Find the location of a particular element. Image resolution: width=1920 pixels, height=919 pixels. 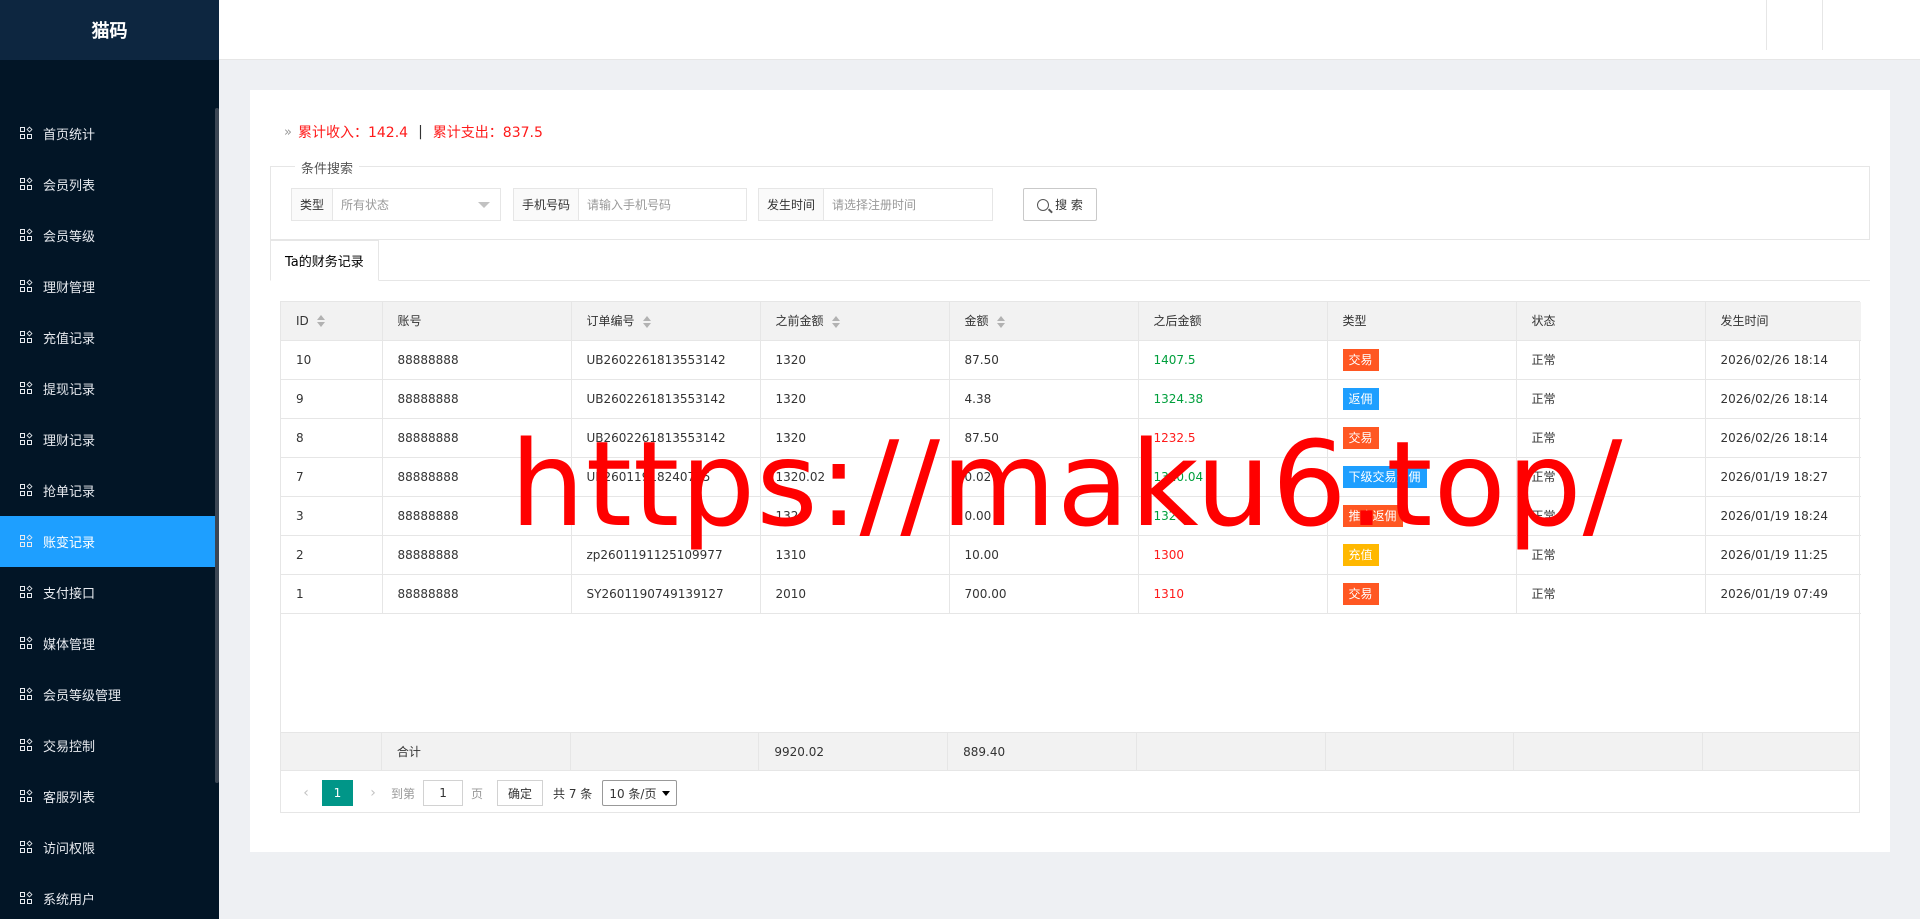

page-size-select: 10 条/页 is located at coordinates (640, 793).